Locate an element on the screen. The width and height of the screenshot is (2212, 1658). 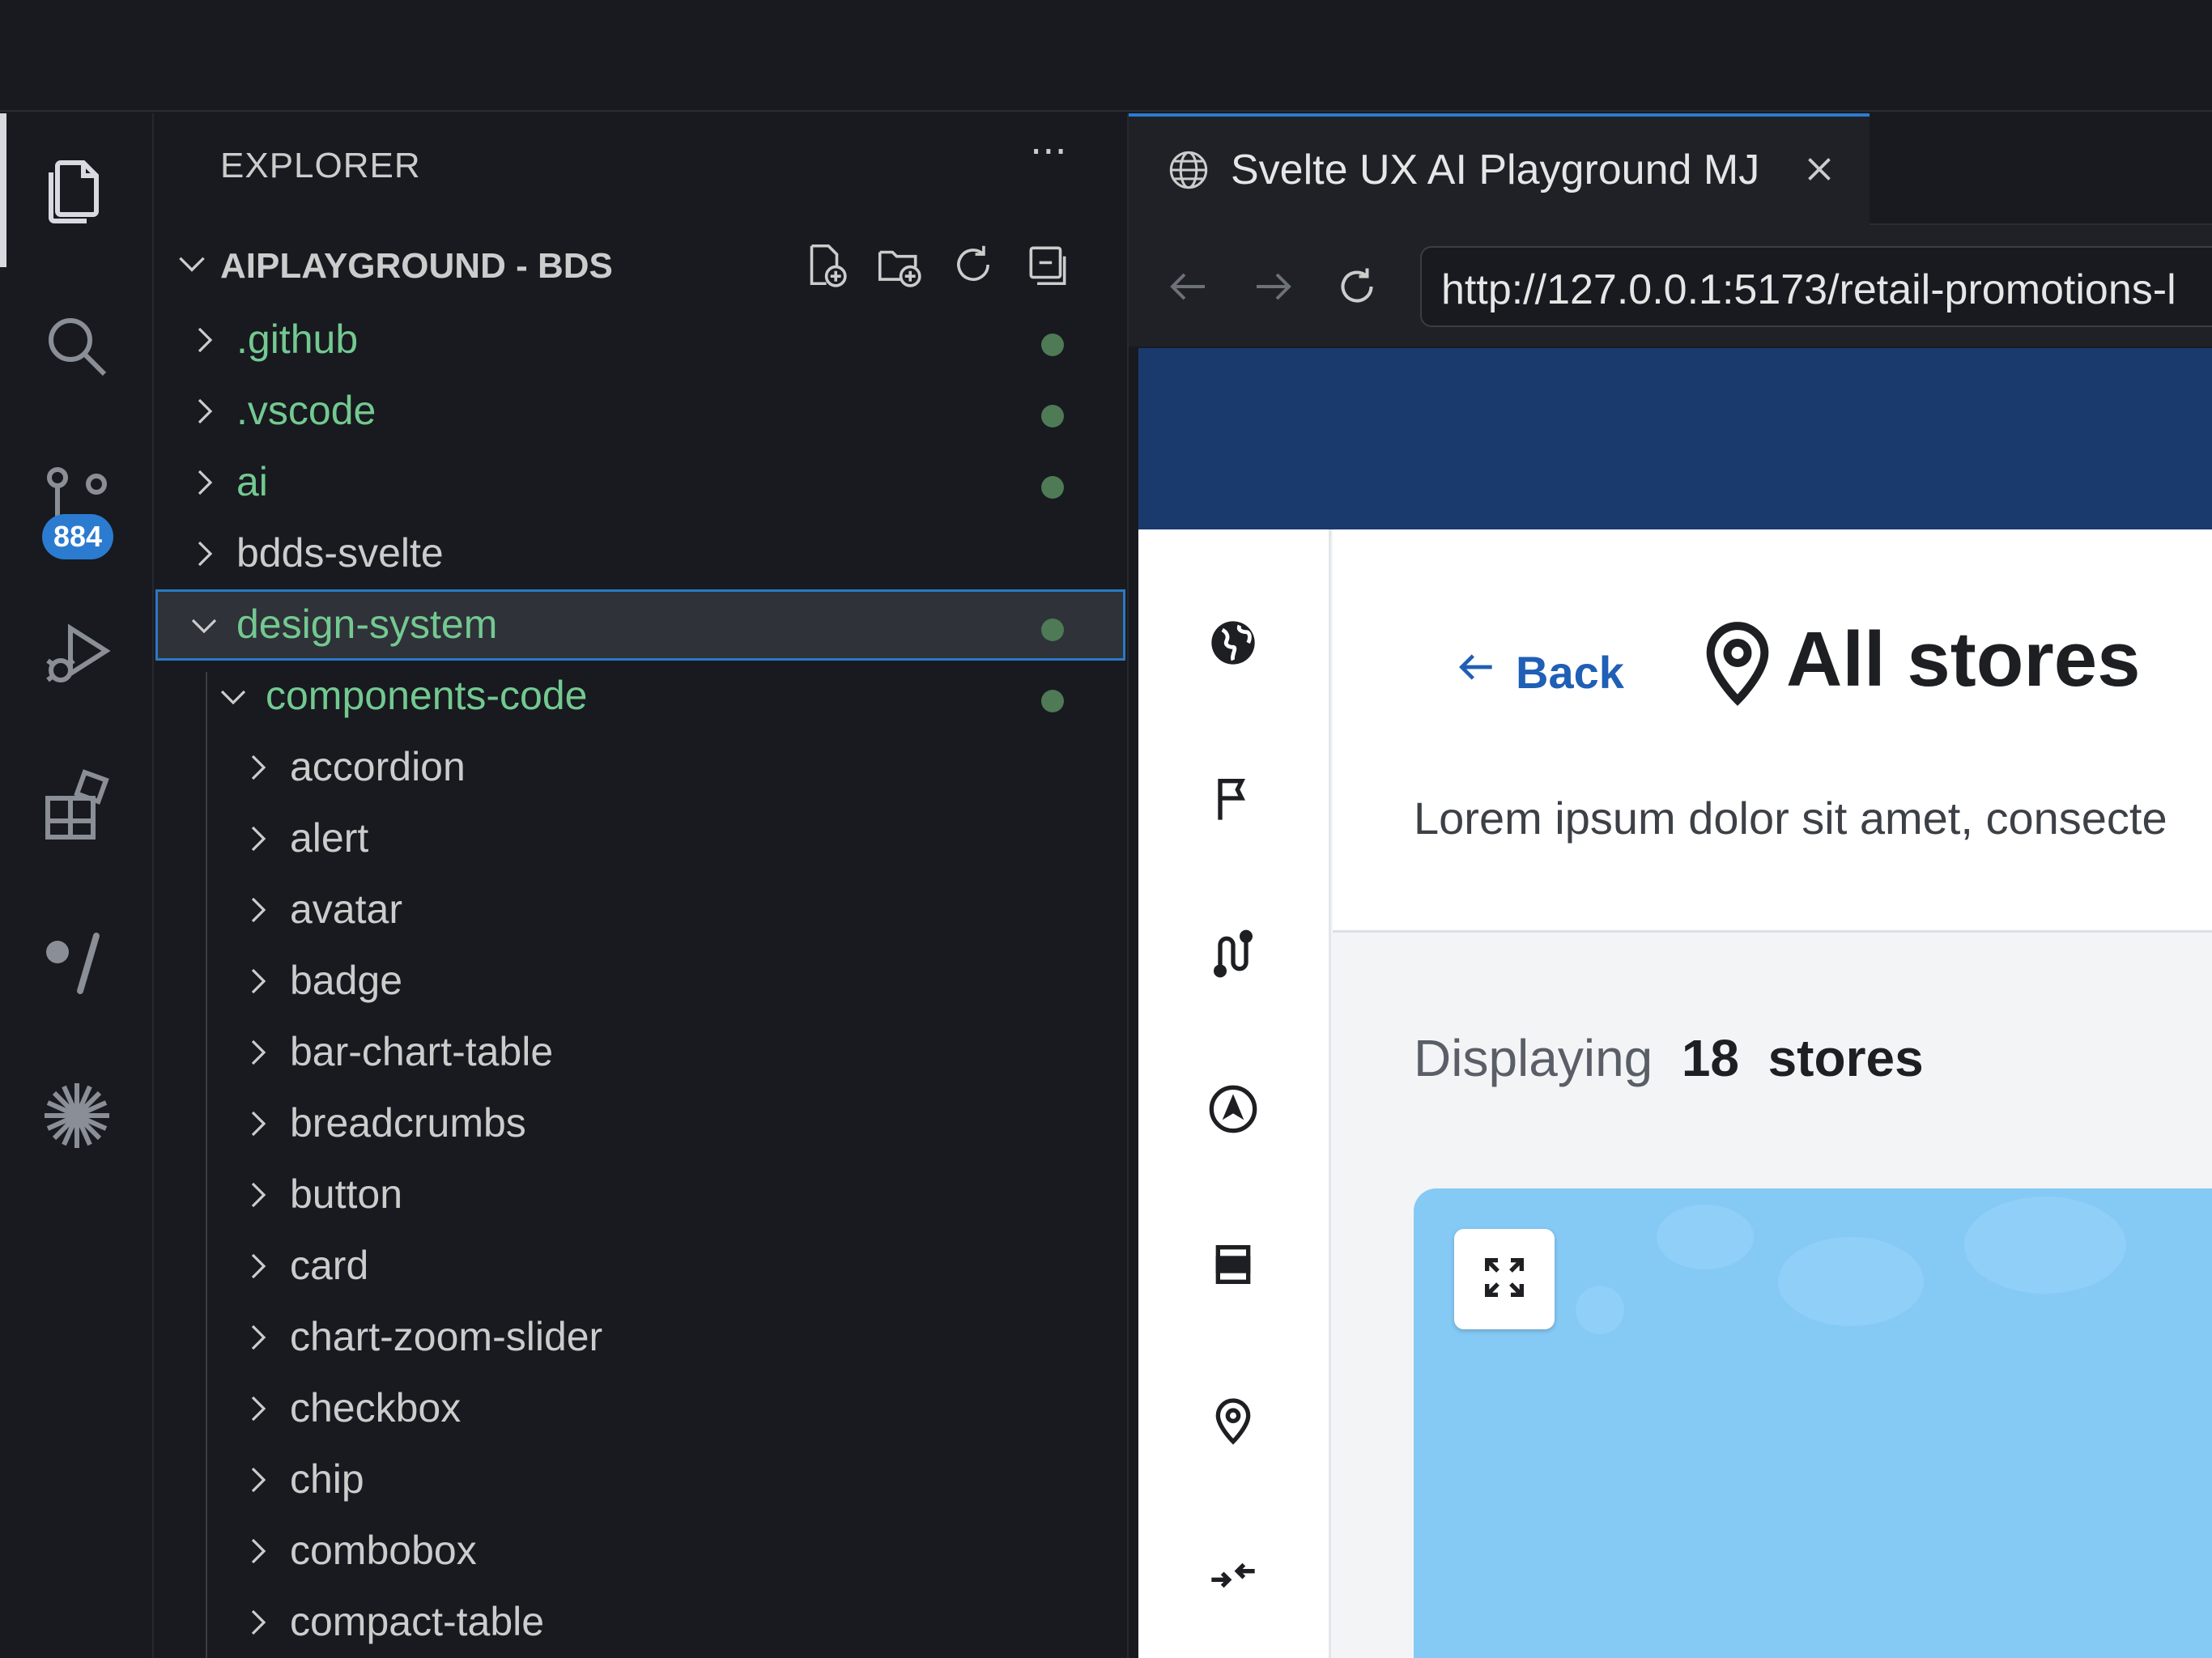
collapse-arrows-icon is located at coordinates (1233, 1577).